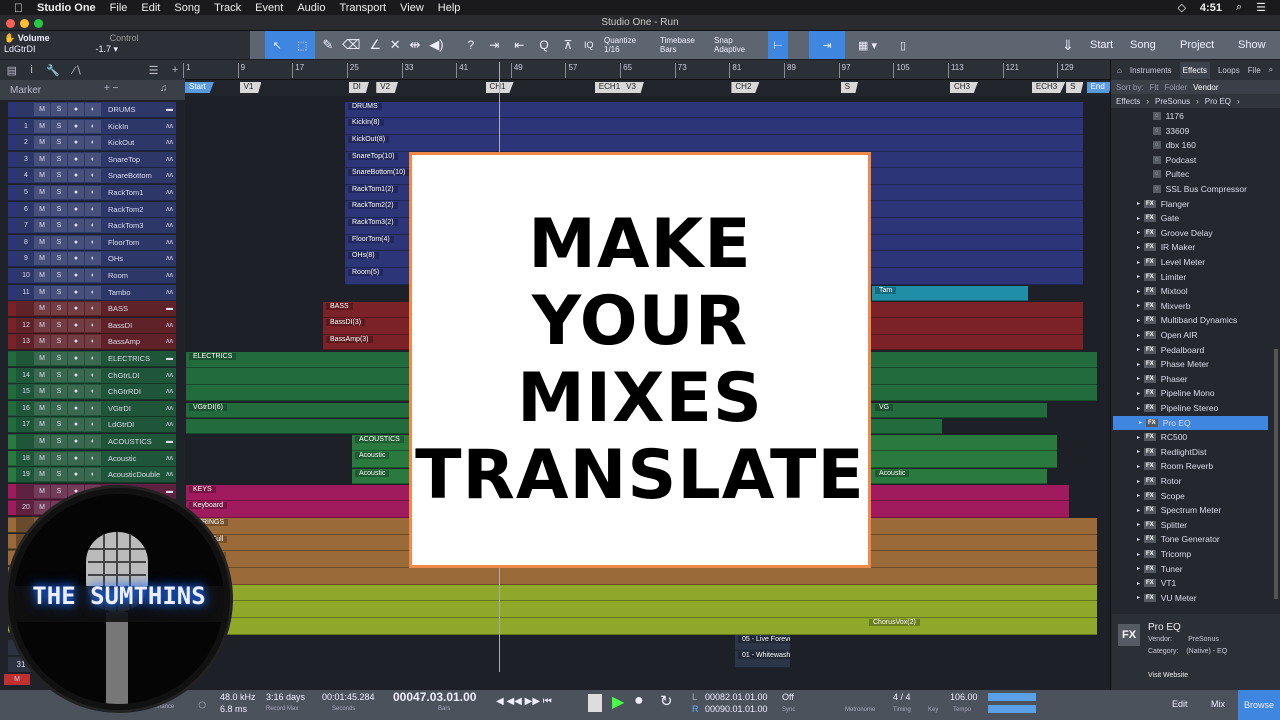 The width and height of the screenshot is (1280, 720). What do you see at coordinates (362, 8) in the screenshot?
I see `menu-transport: Transport` at bounding box center [362, 8].